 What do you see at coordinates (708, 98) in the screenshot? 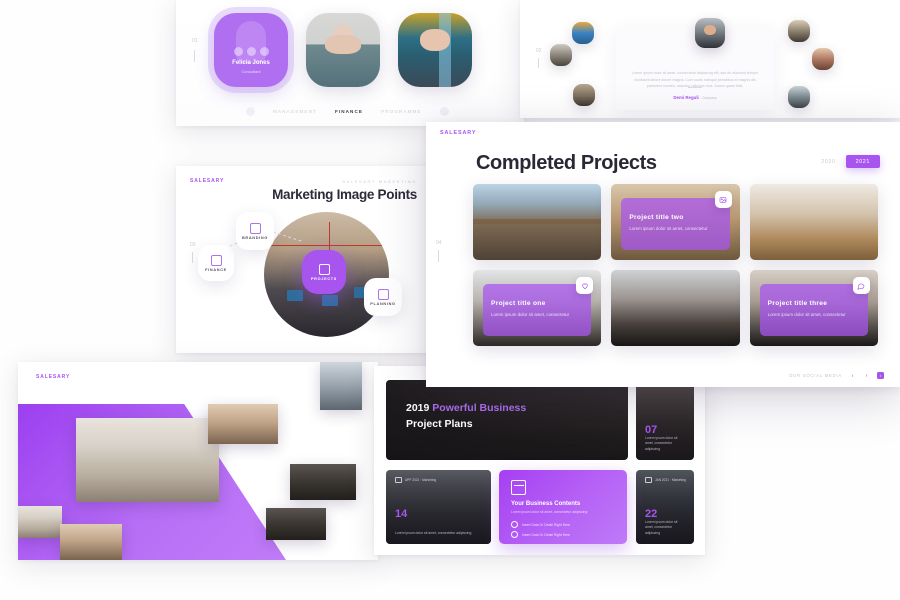
I see `author-company: - Company` at bounding box center [708, 98].